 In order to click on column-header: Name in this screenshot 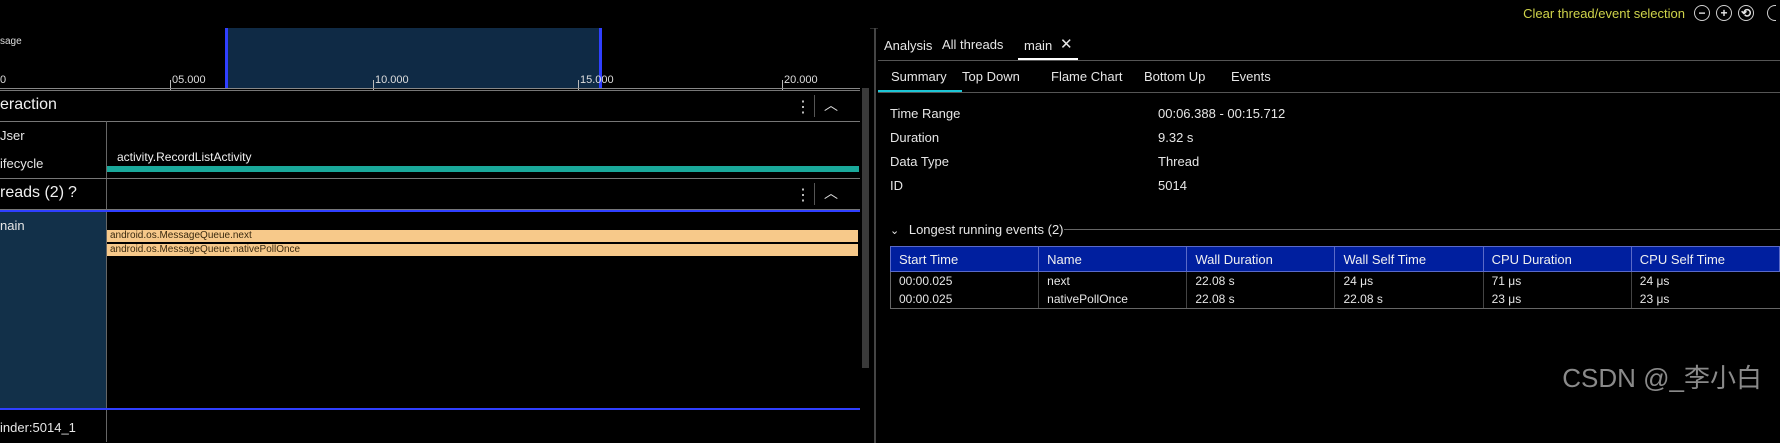, I will do `click(1113, 259)`.